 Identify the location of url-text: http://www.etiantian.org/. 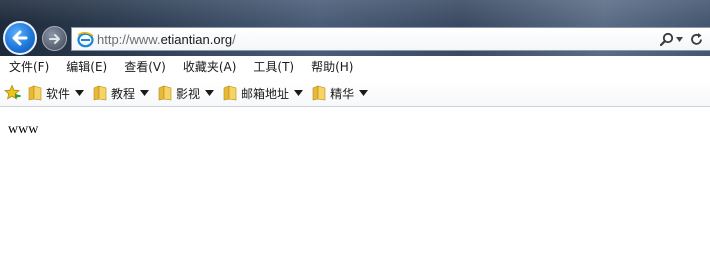
(166, 39).